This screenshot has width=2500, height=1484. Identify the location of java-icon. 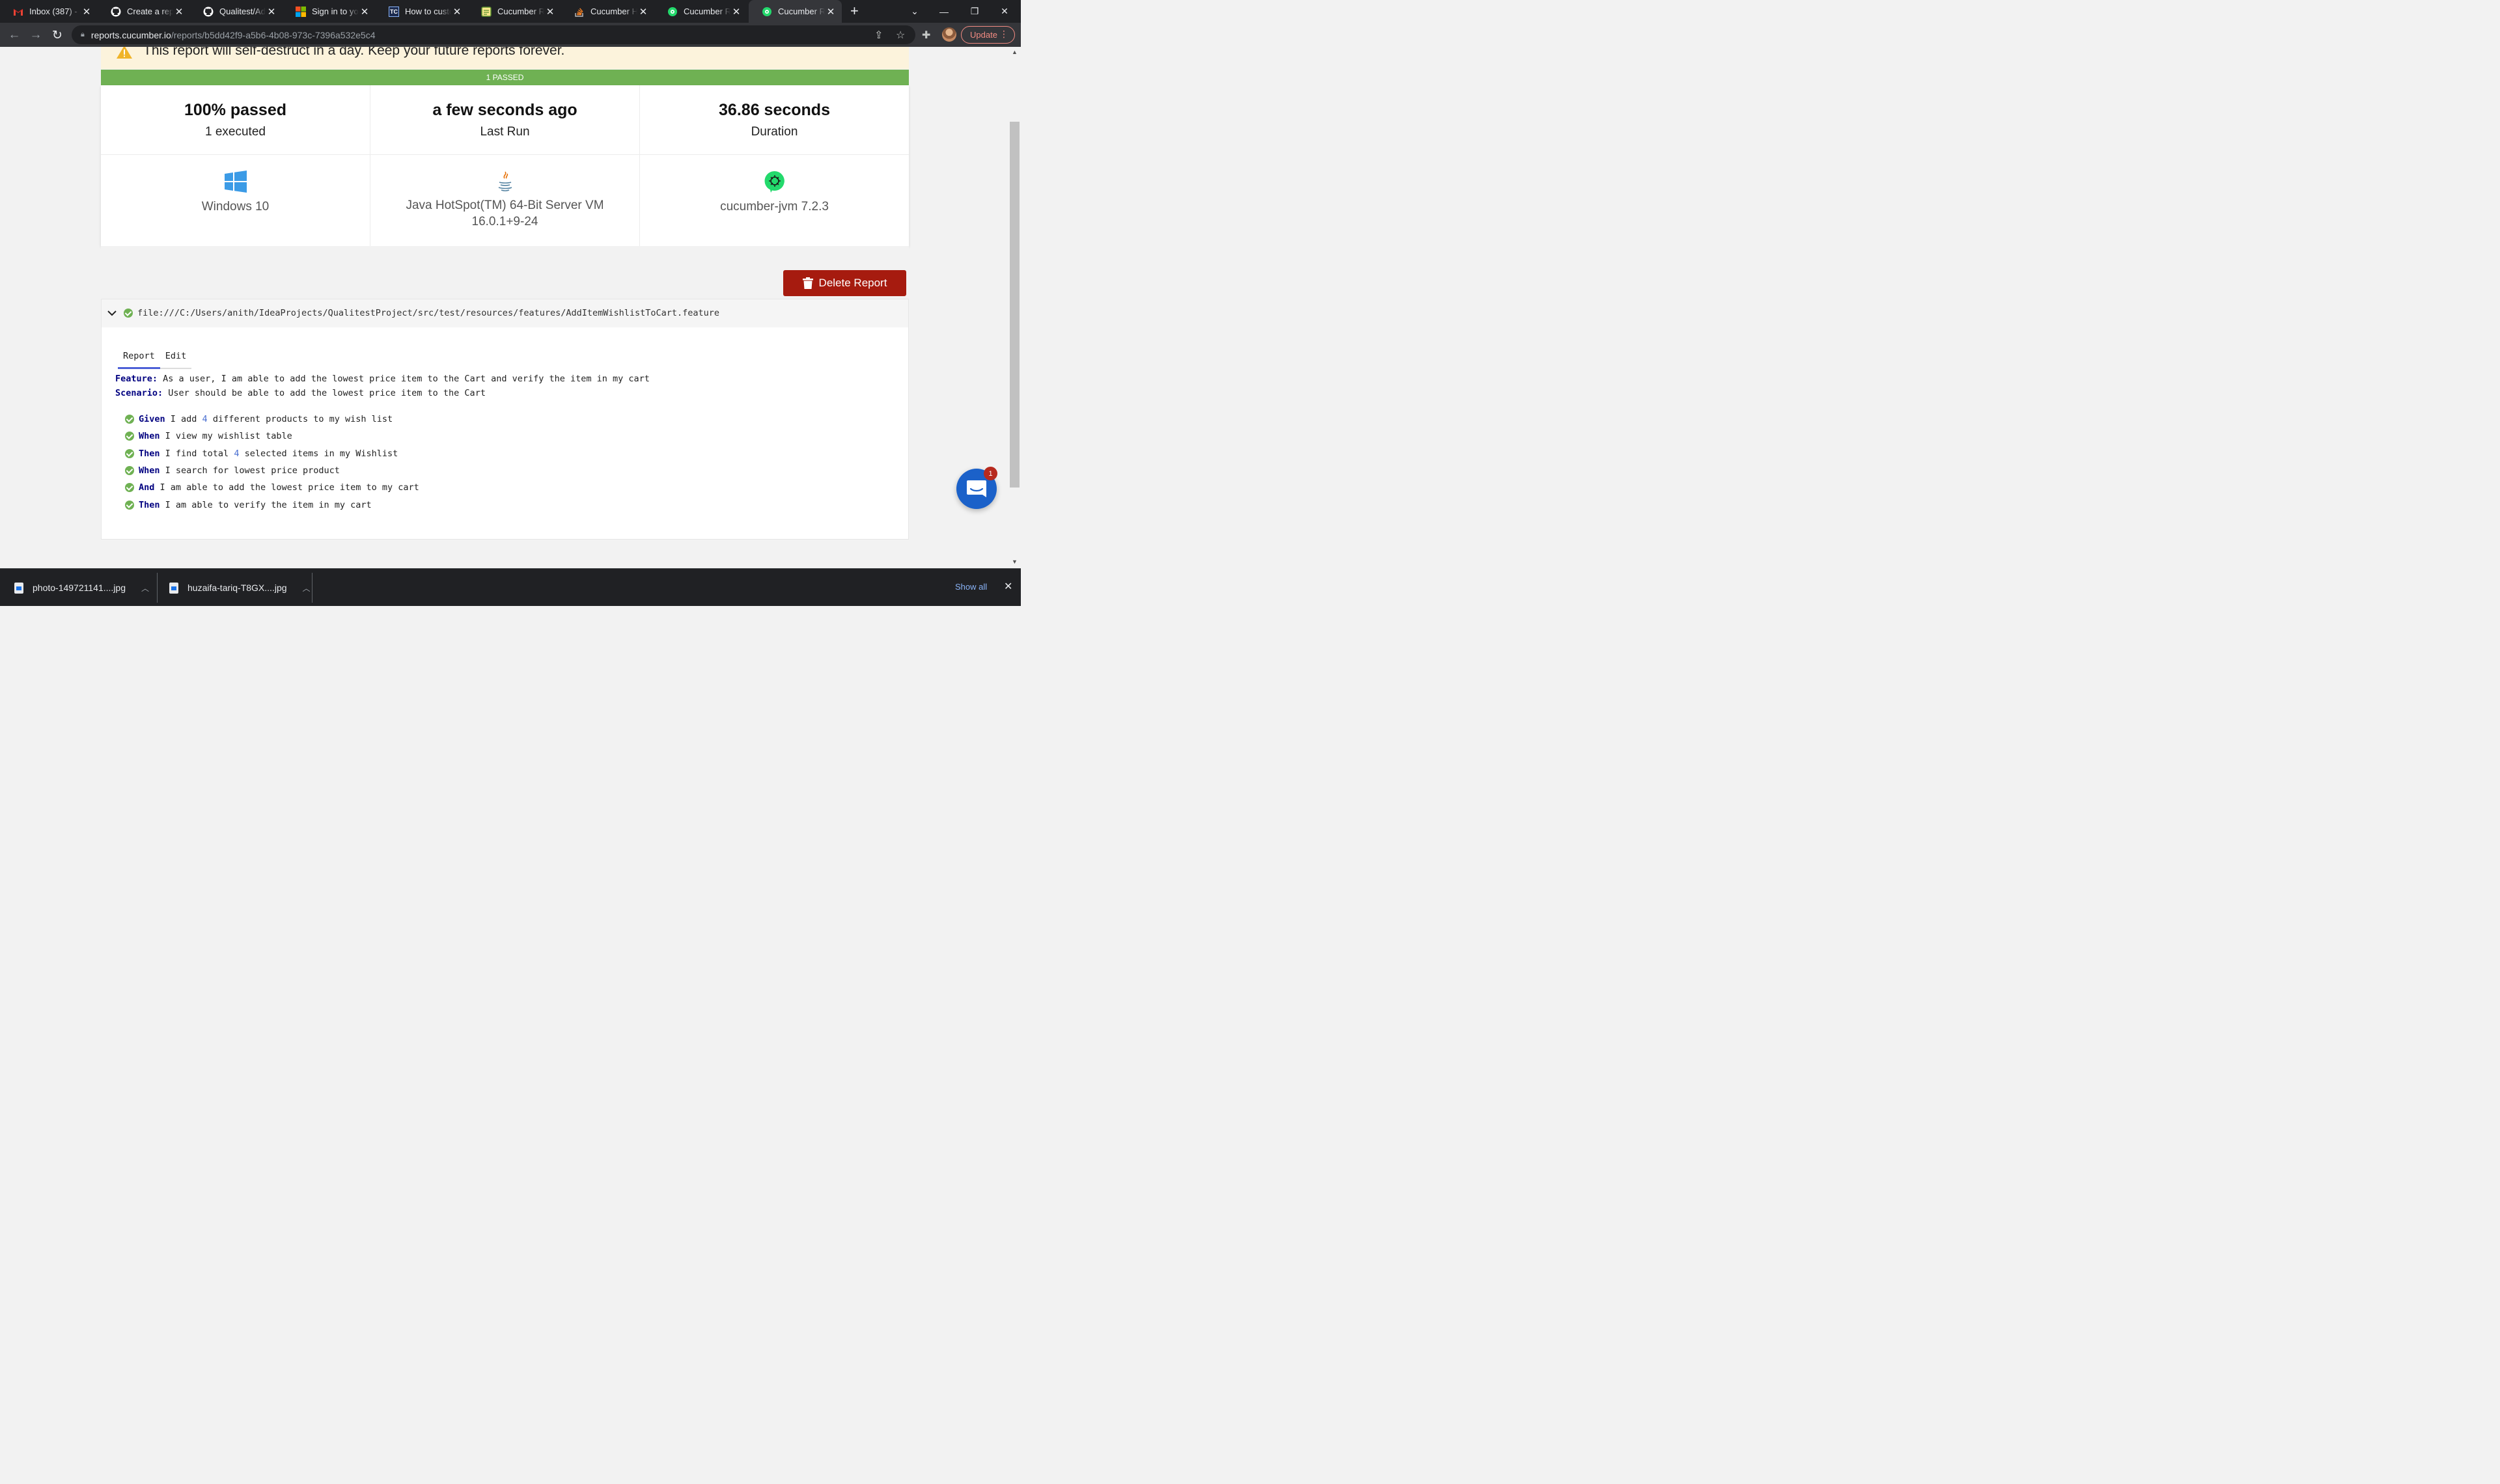
(505, 181).